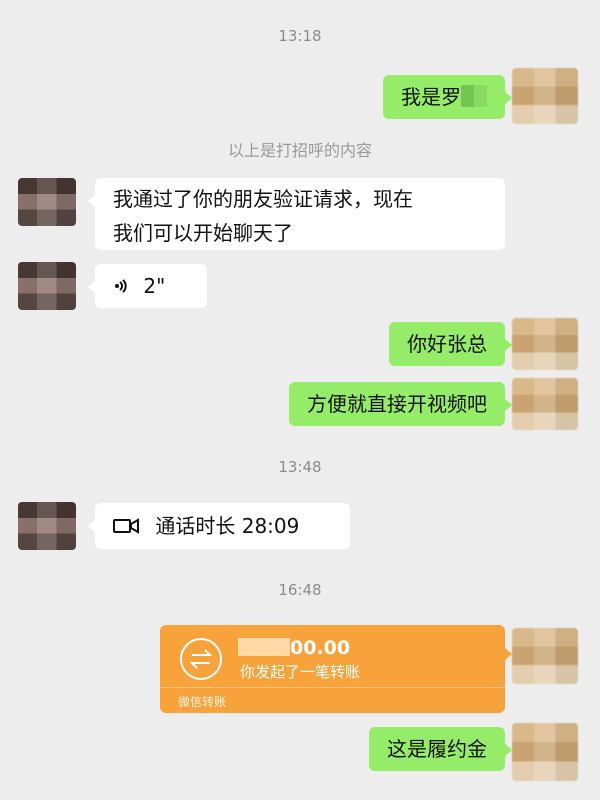  What do you see at coordinates (299, 150) in the screenshot?
I see `system-note: 以上是打招呼的内容` at bounding box center [299, 150].